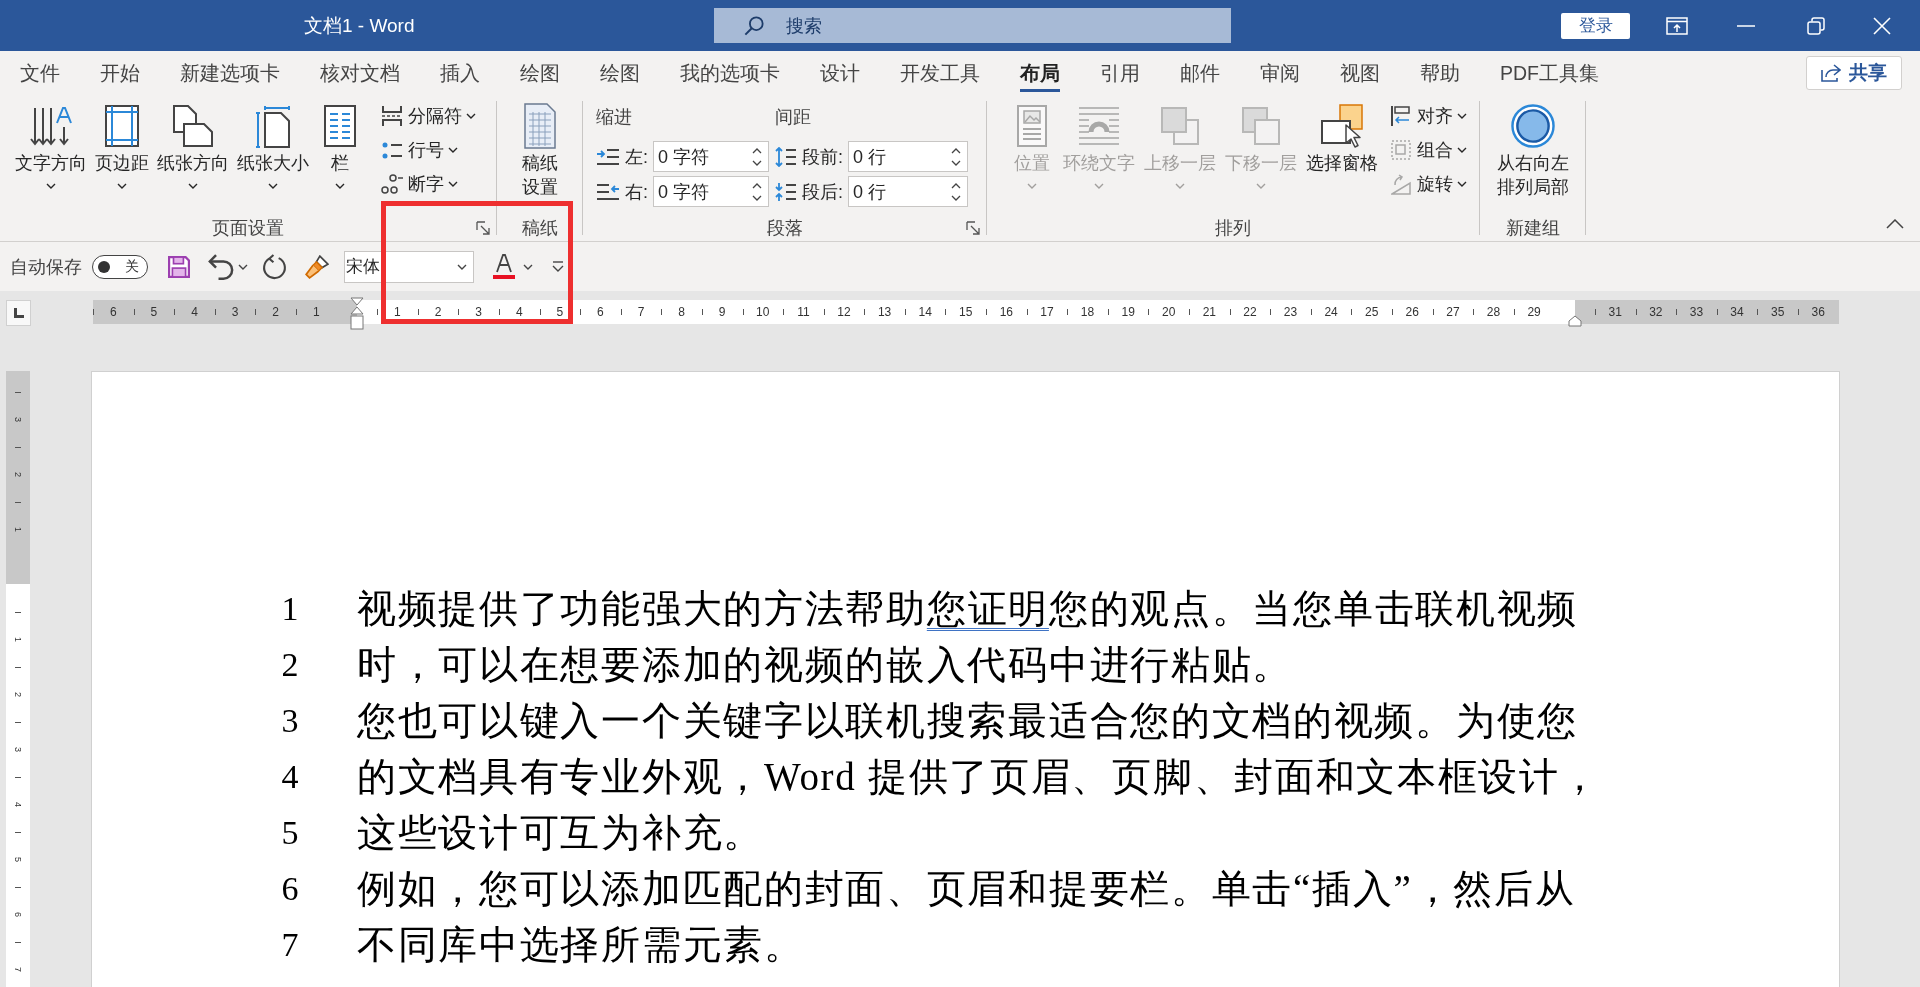 The width and height of the screenshot is (1920, 987). What do you see at coordinates (290, 665) in the screenshot?
I see `line-number: 2` at bounding box center [290, 665].